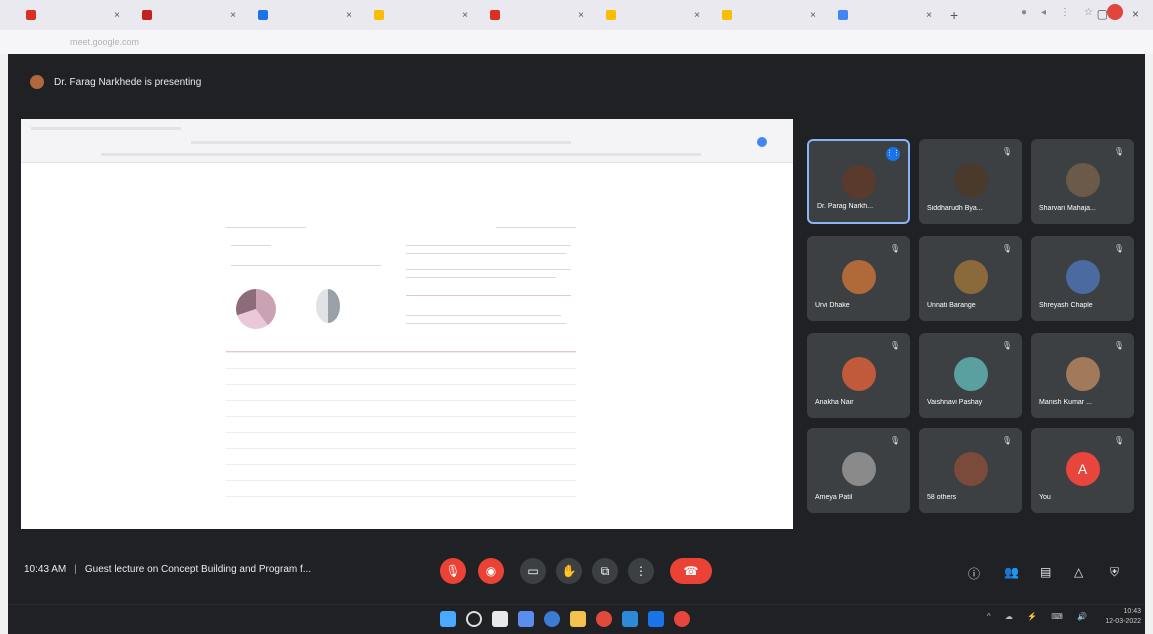 The height and width of the screenshot is (634, 1153). I want to click on mic-off-icon: 🎙, so click(453, 571).